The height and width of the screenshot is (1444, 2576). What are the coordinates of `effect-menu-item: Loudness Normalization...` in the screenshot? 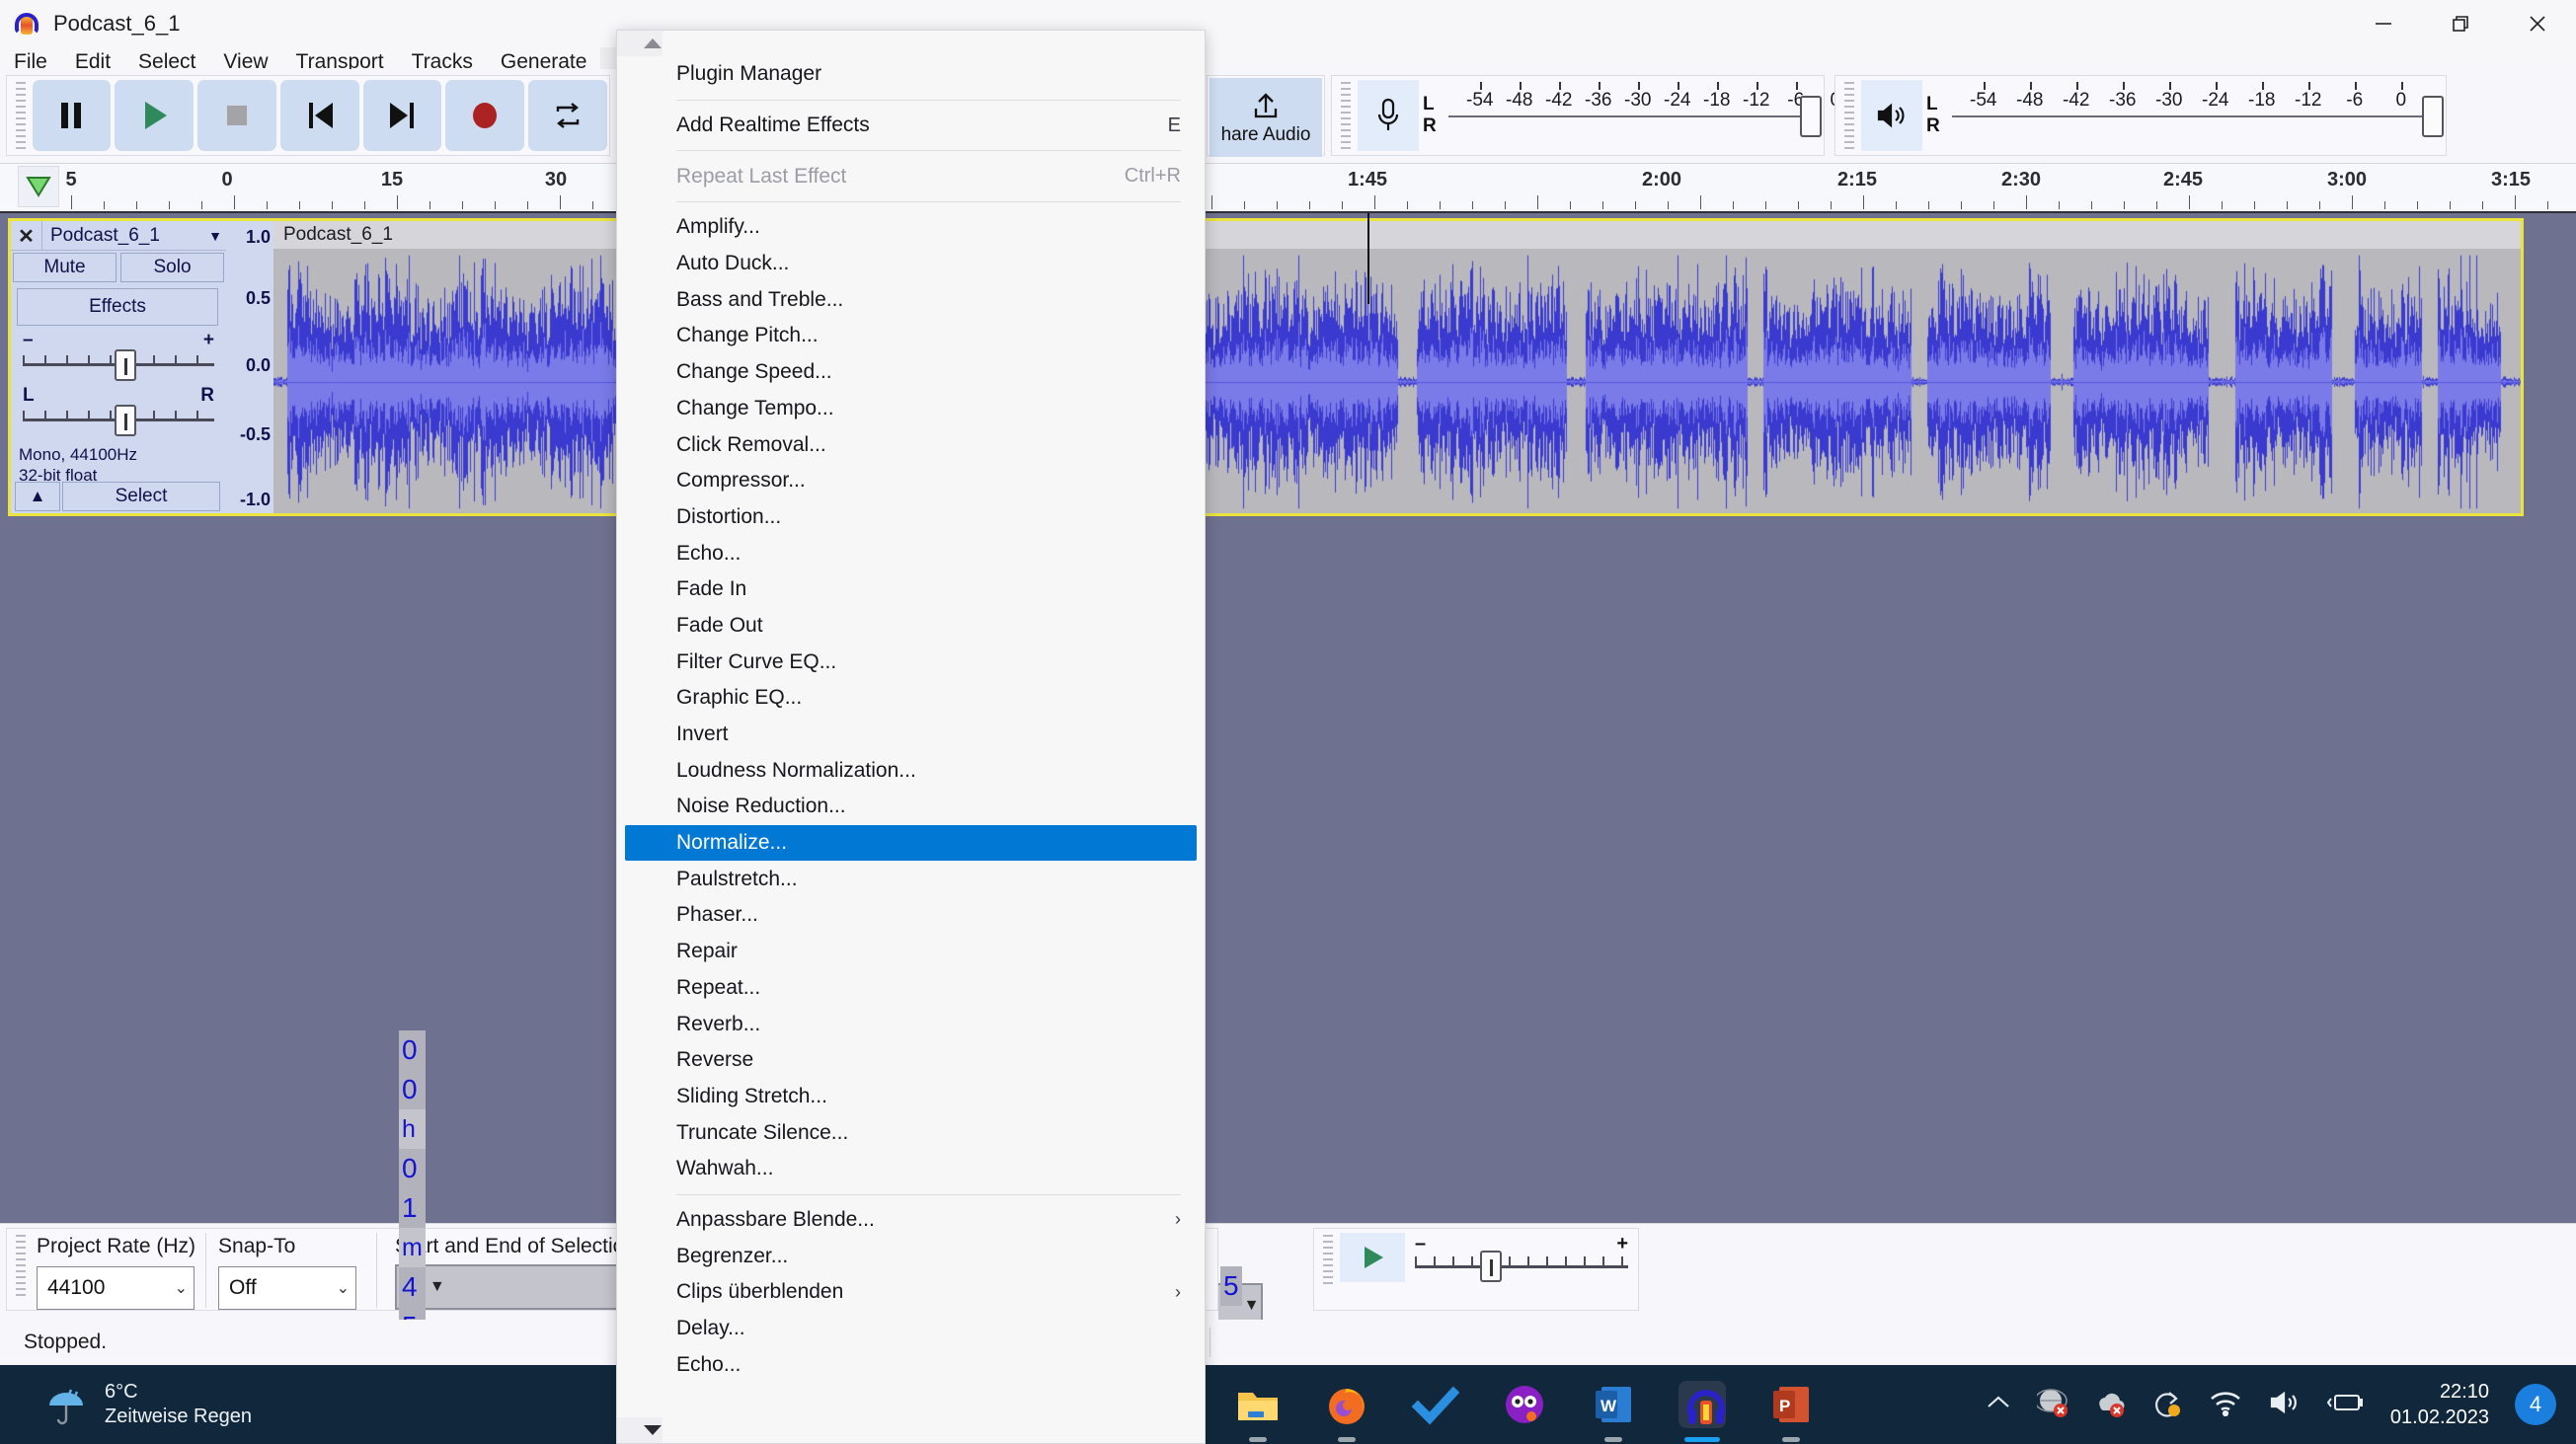 It's located at (911, 770).